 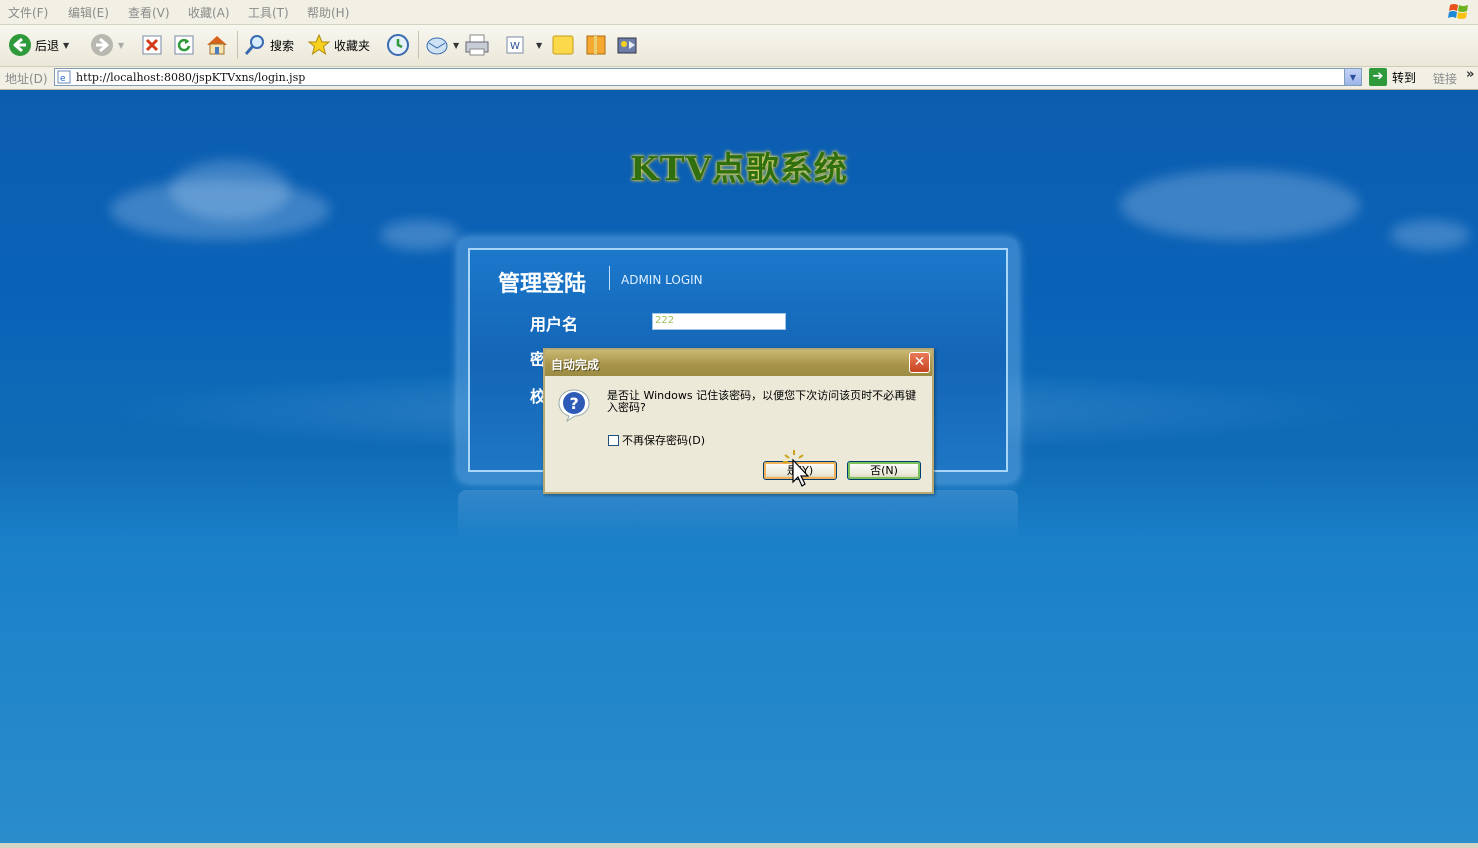 I want to click on windows-logo-icon, so click(x=1458, y=11).